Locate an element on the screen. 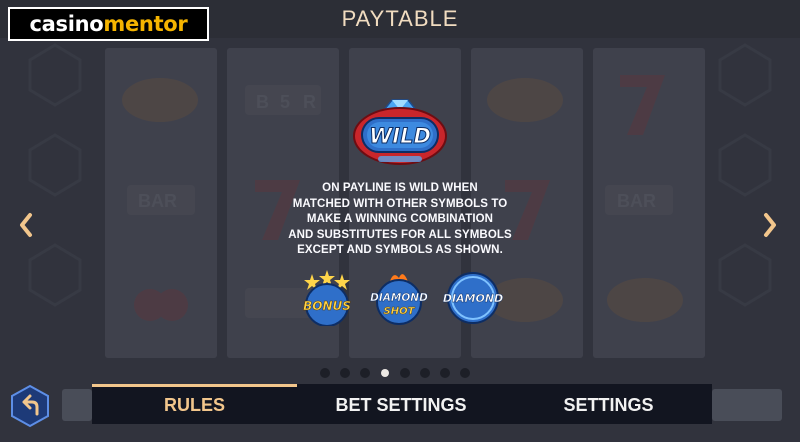  diamond-shot-label-2: SHOT is located at coordinates (400, 311).